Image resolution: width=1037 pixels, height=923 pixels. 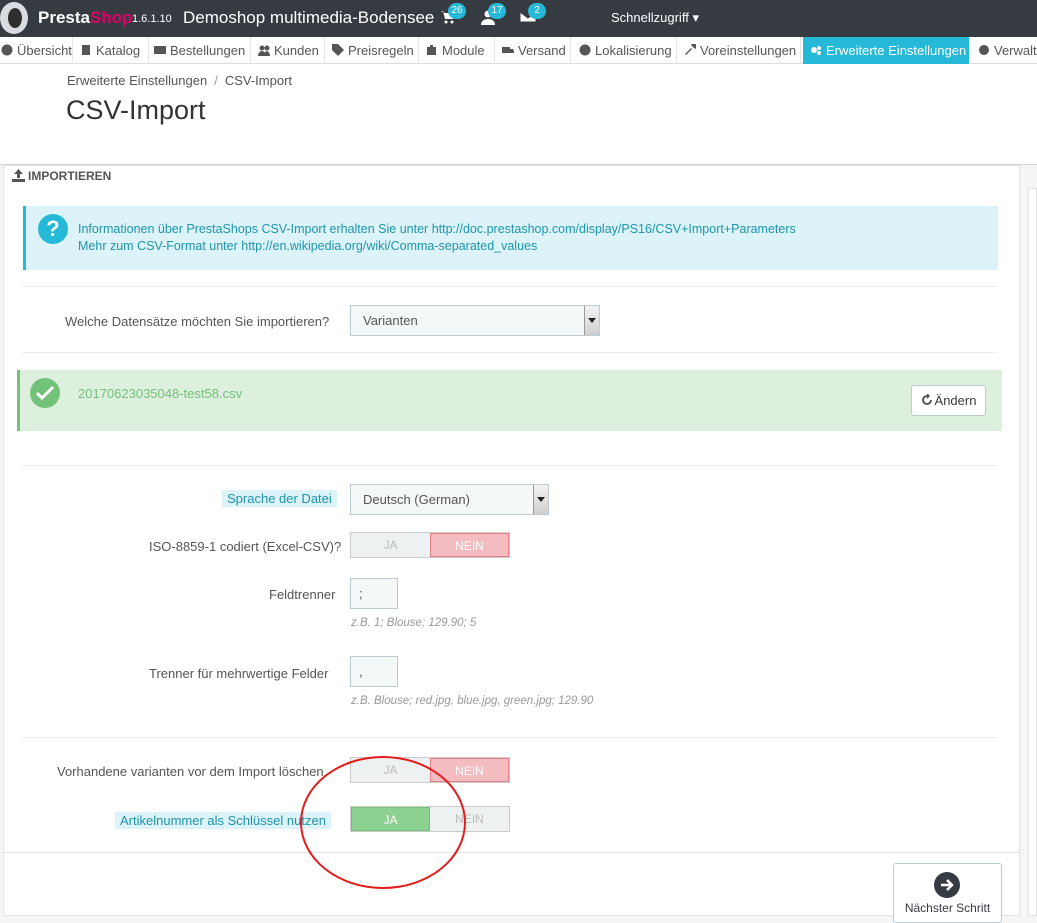 I want to click on menu-item-catalog: Katalog, so click(x=114, y=50).